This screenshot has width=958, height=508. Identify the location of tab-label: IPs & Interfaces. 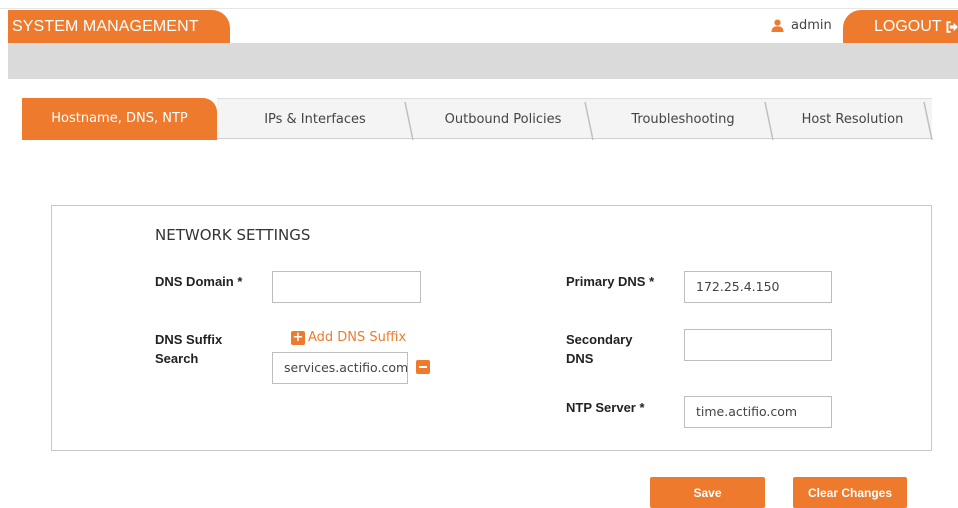
(315, 119).